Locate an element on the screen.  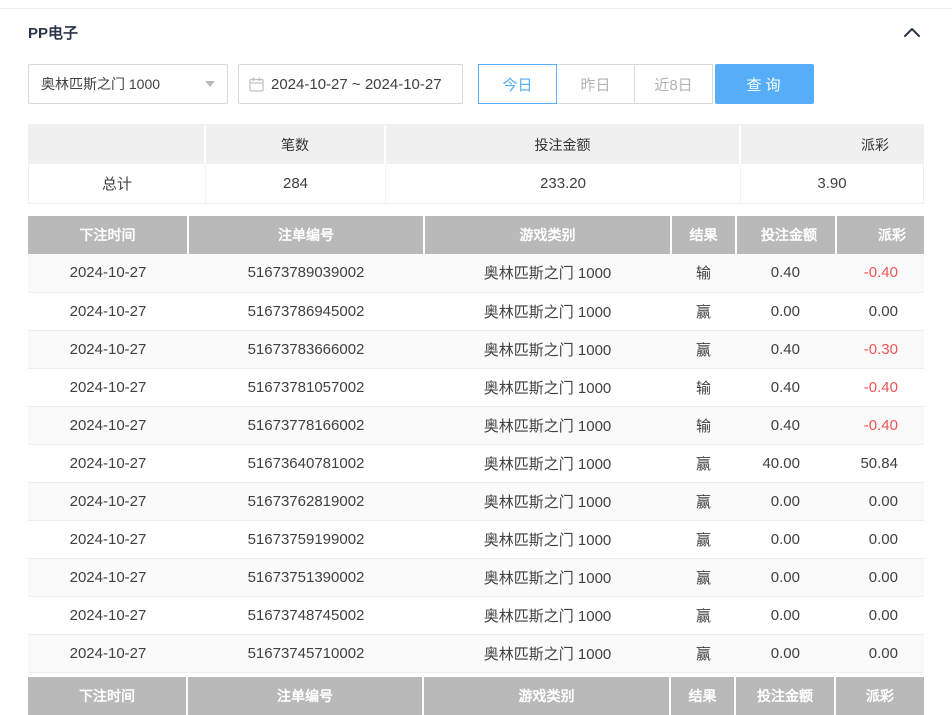
date-range-picker: 2024-10-27 ~ 2024-10-27 is located at coordinates (350, 84).